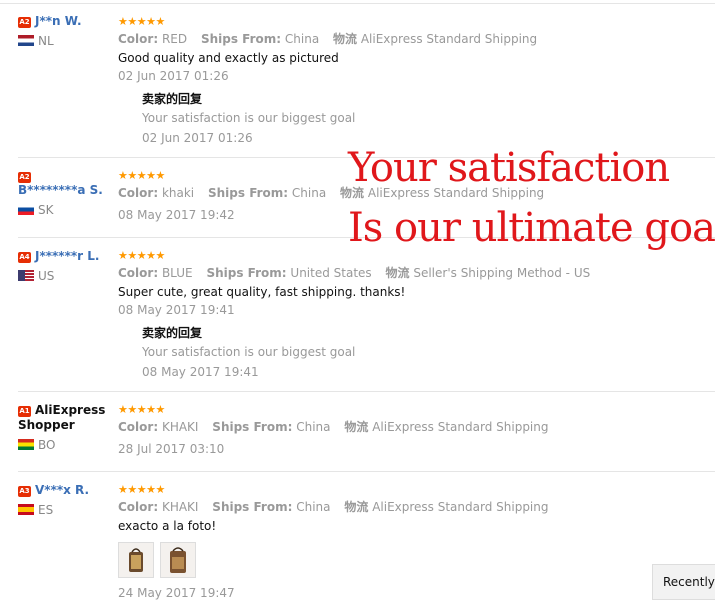 This screenshot has height=601, width=715. Describe the element at coordinates (176, 593) in the screenshot. I see `review-date: 24 May 2017 19:47` at that location.